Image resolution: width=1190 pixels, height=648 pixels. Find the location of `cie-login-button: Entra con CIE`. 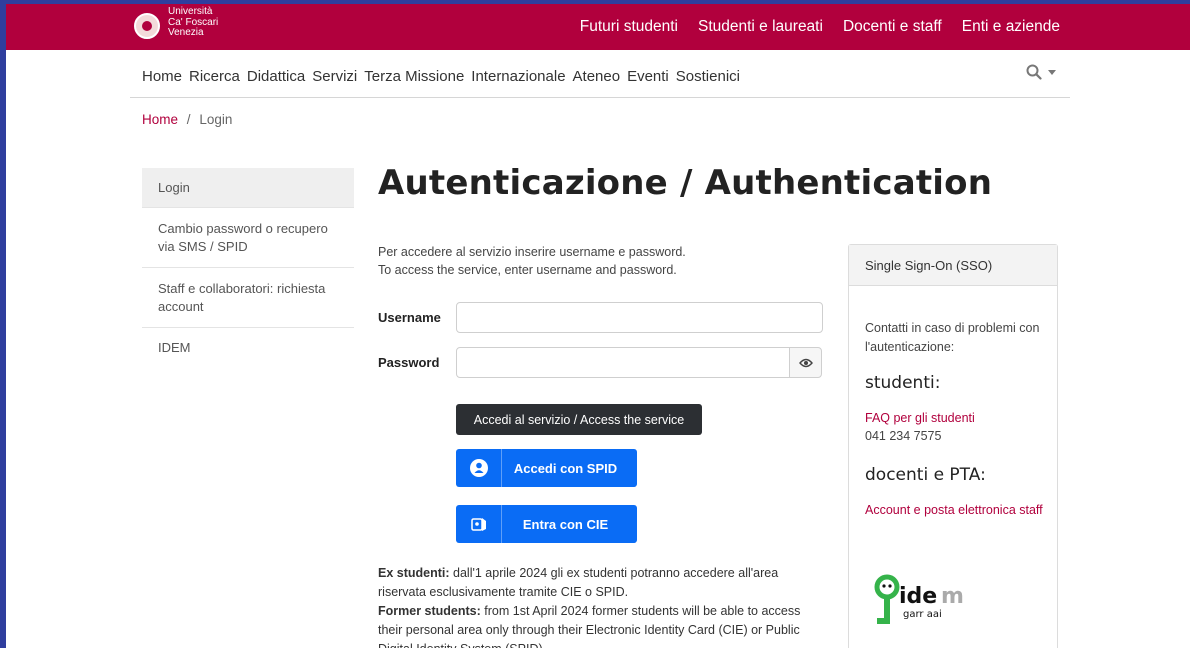

cie-login-button: Entra con CIE is located at coordinates (546, 524).